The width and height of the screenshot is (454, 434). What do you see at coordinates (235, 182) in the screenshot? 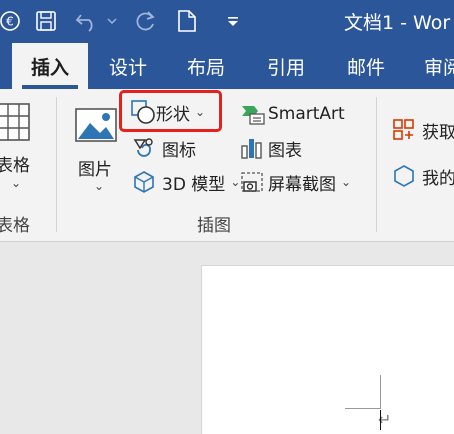
I see `3d-models-chevron-icon: ⌄` at bounding box center [235, 182].